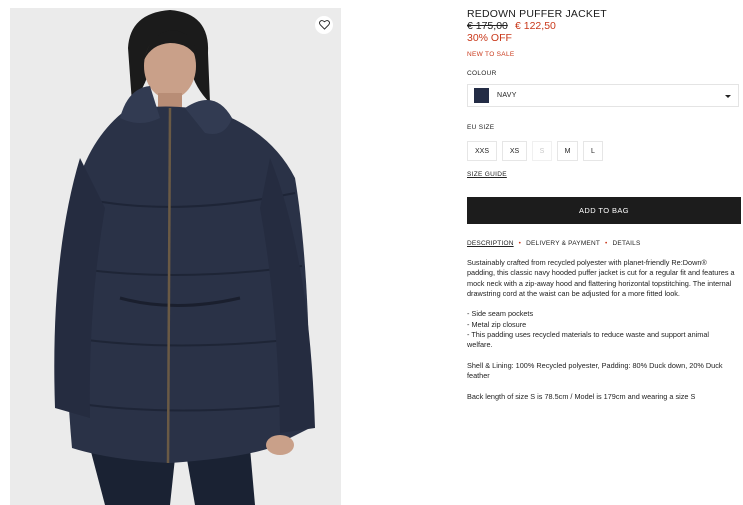 Image resolution: width=743 pixels, height=505 pixels. Describe the element at coordinates (481, 127) in the screenshot. I see `size-label: EU SIZE` at that location.